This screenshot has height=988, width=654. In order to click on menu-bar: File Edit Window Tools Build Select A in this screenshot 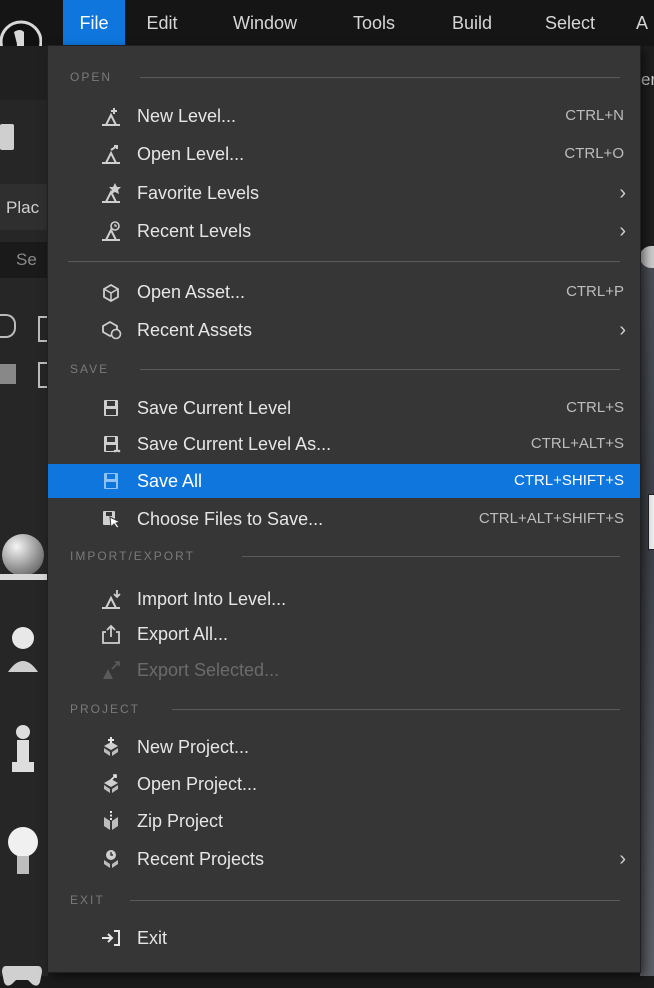, I will do `click(327, 32)`.